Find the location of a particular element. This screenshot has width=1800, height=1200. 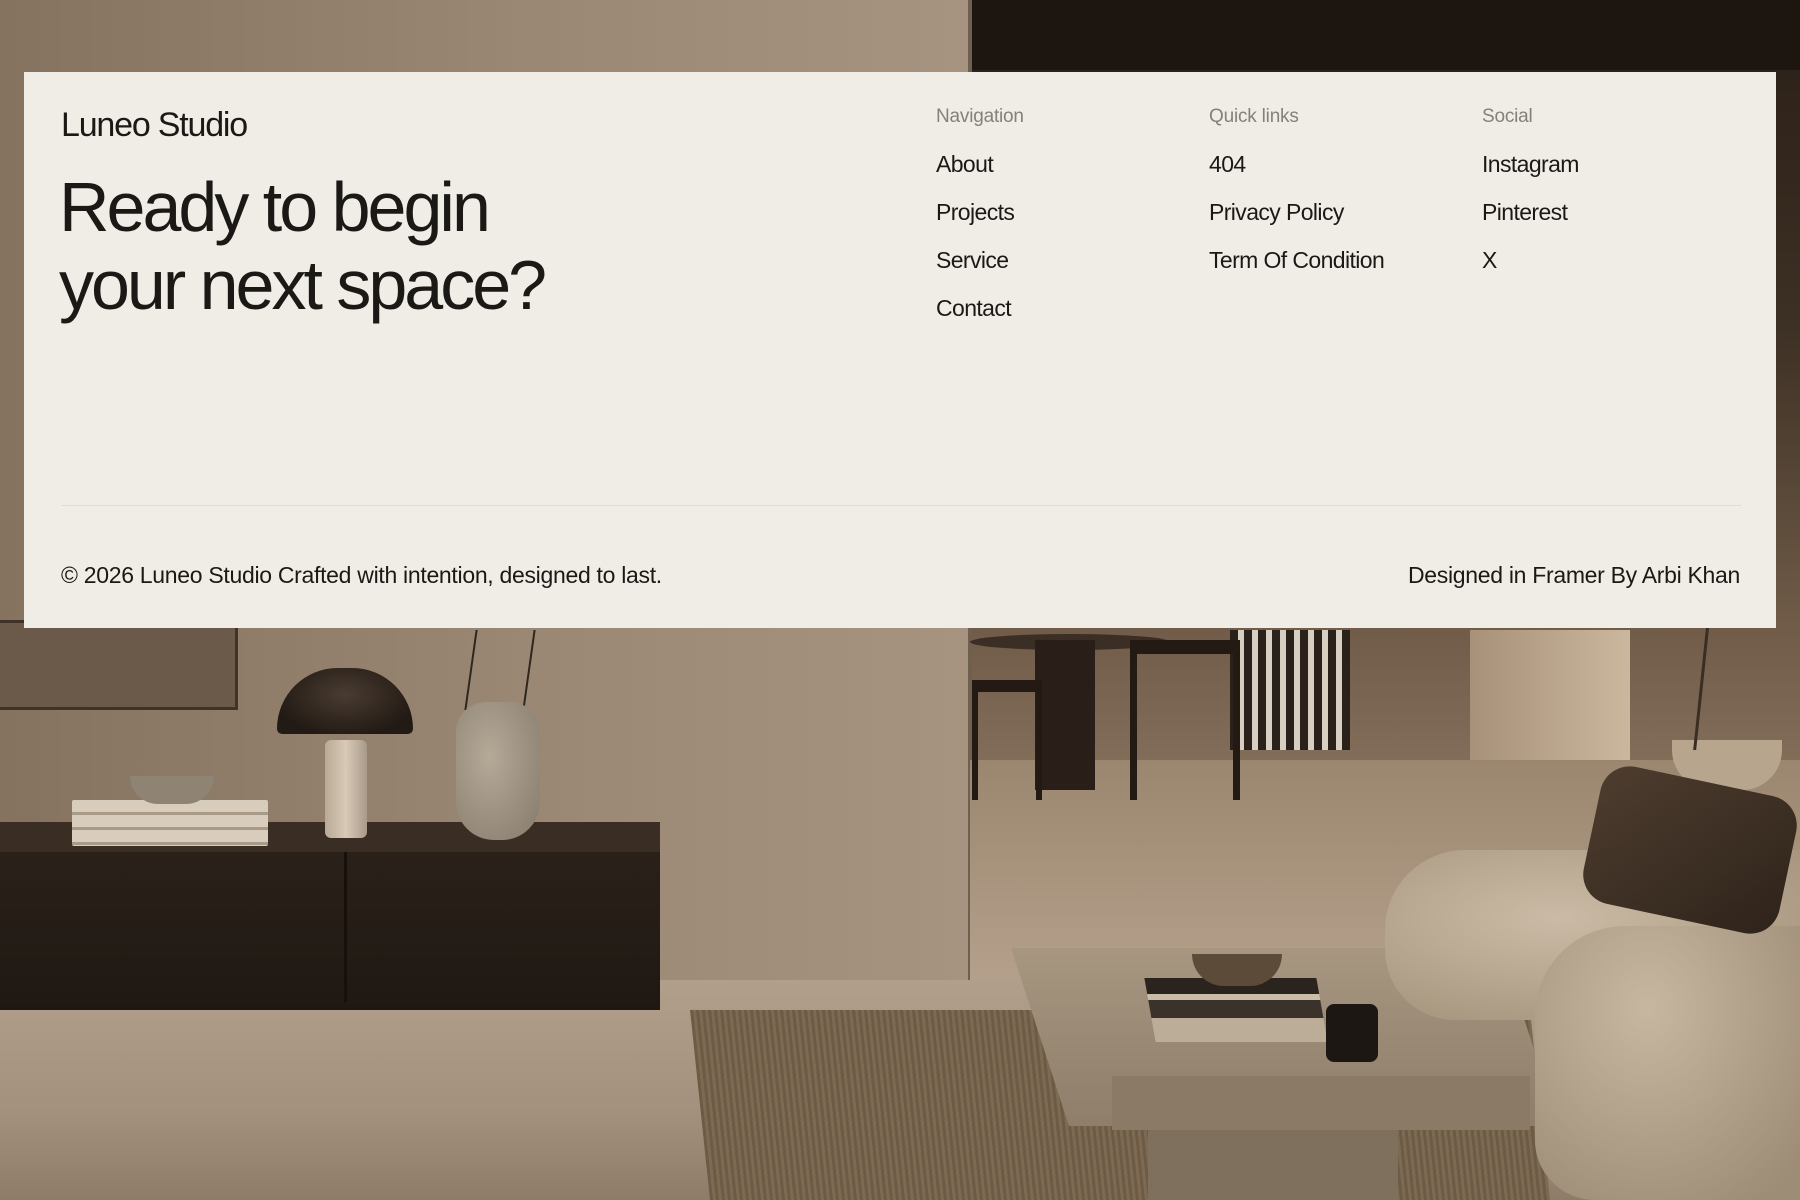

social-column: Social Instagram Pinterest X is located at coordinates (1530, 201).